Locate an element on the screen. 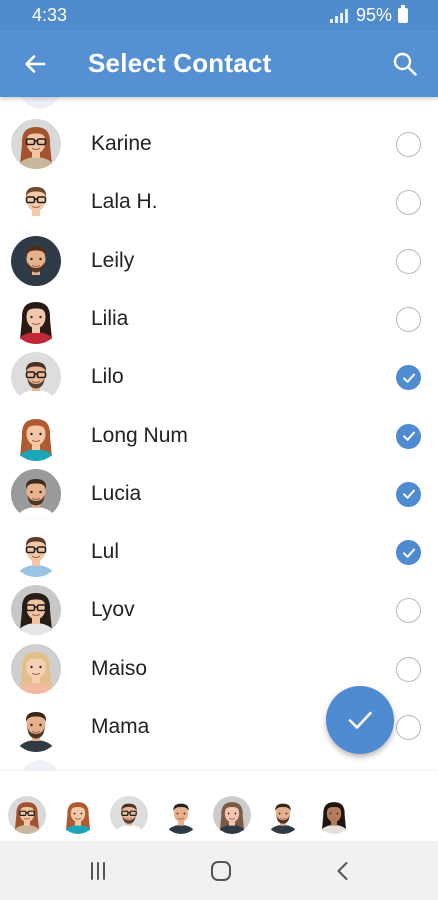 The width and height of the screenshot is (438, 900). search-icon is located at coordinates (405, 64).